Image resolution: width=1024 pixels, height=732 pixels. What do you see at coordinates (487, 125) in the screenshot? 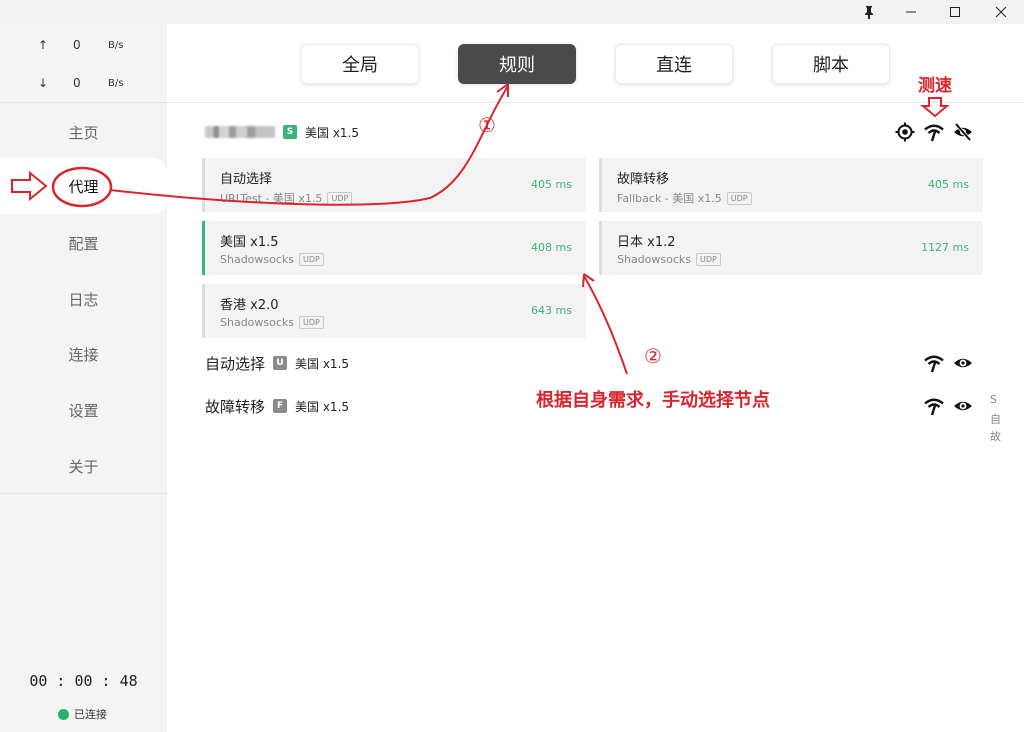
I see `step-1-marker: ①` at bounding box center [487, 125].